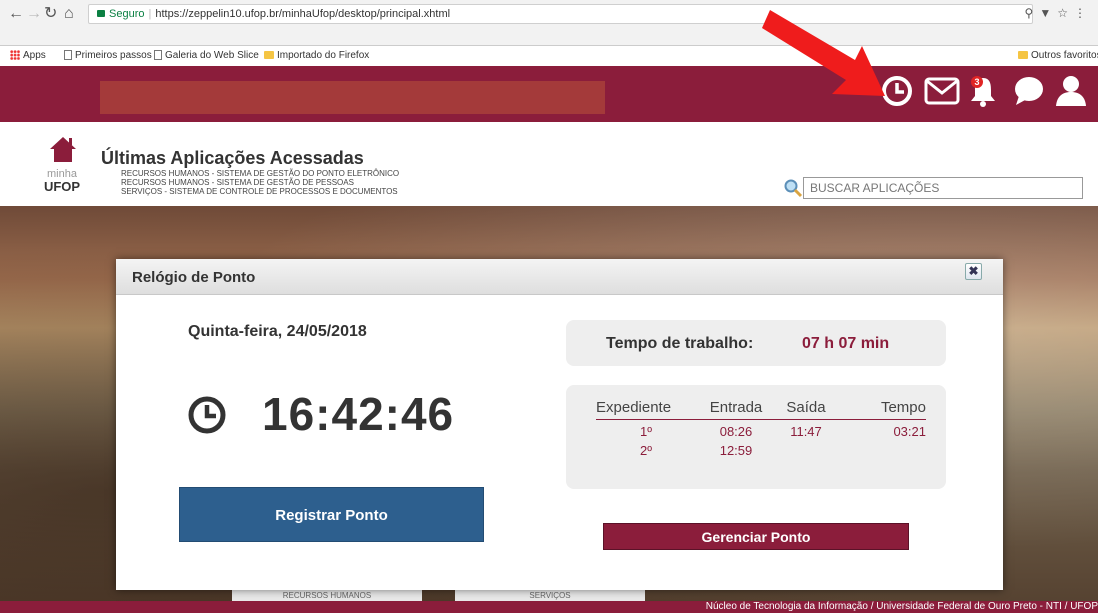 This screenshot has width=1098, height=613. What do you see at coordinates (206, 55) in the screenshot?
I see `bookmark-galeria: Galeria do Web Slice` at bounding box center [206, 55].